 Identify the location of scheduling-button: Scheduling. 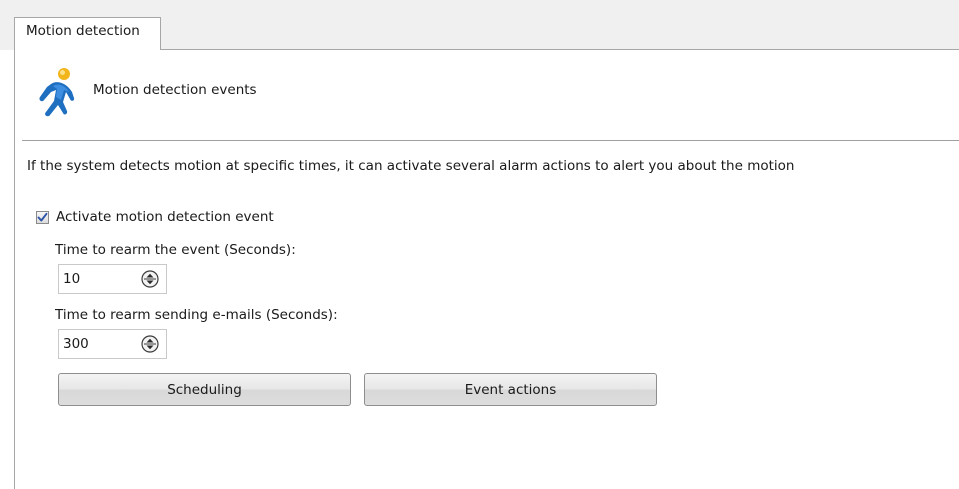
(204, 389).